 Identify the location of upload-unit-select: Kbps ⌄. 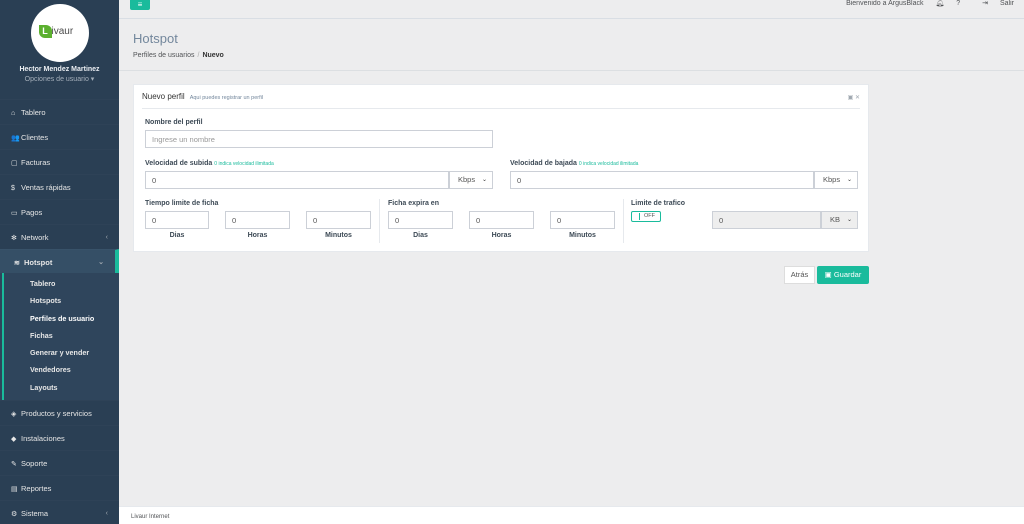
(471, 180).